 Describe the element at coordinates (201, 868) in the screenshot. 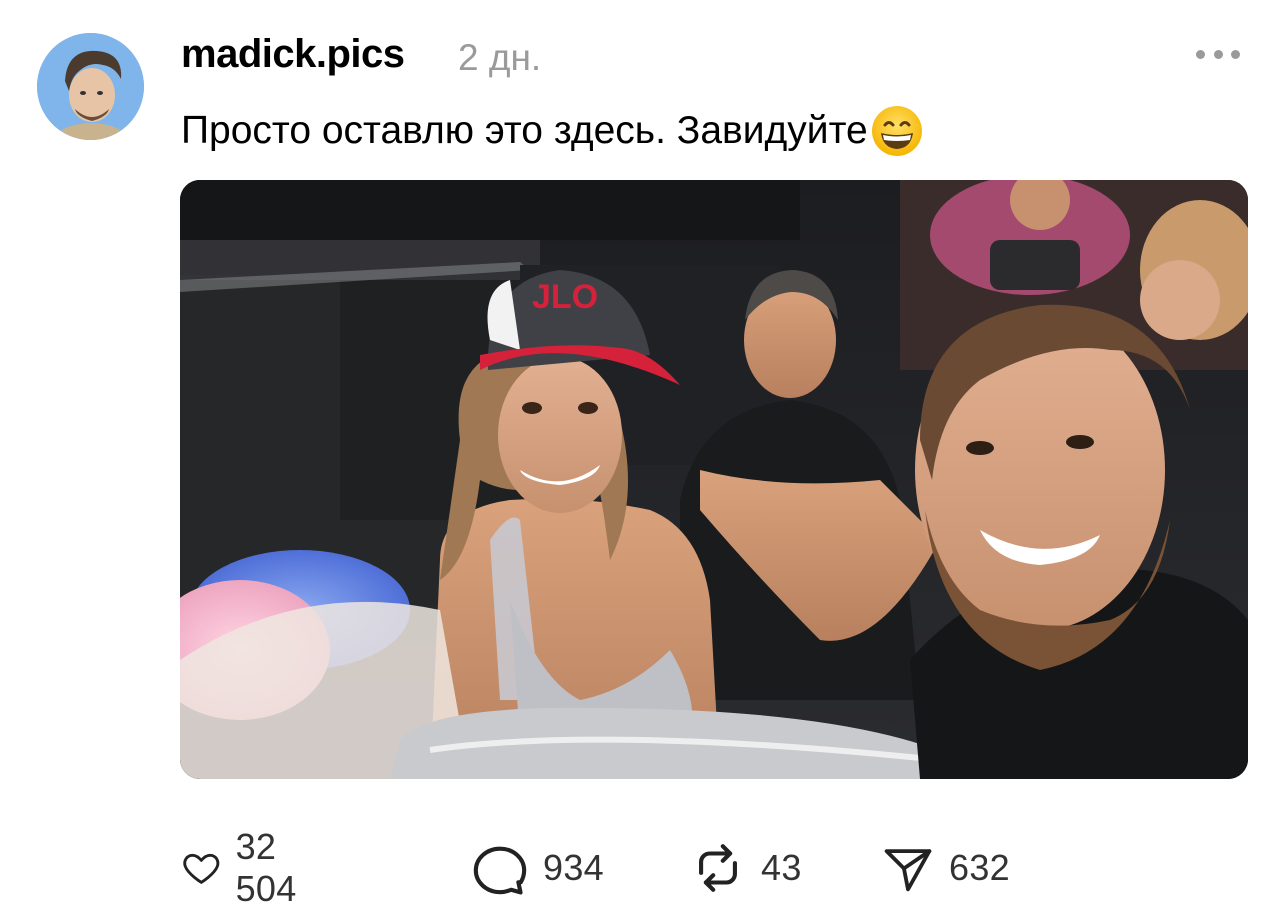

I see `heart-icon` at that location.